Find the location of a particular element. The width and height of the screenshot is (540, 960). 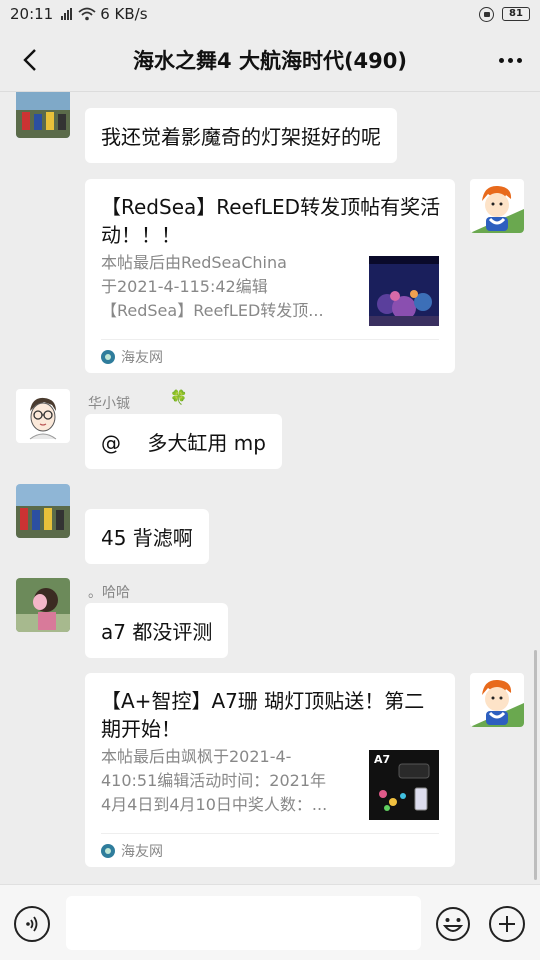

message-text: a7 都没评测 is located at coordinates (157, 632).